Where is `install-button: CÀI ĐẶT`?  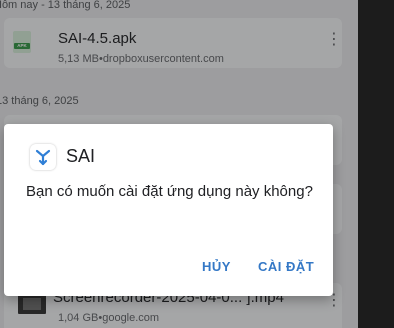
install-button: CÀI ĐẶT is located at coordinates (286, 266).